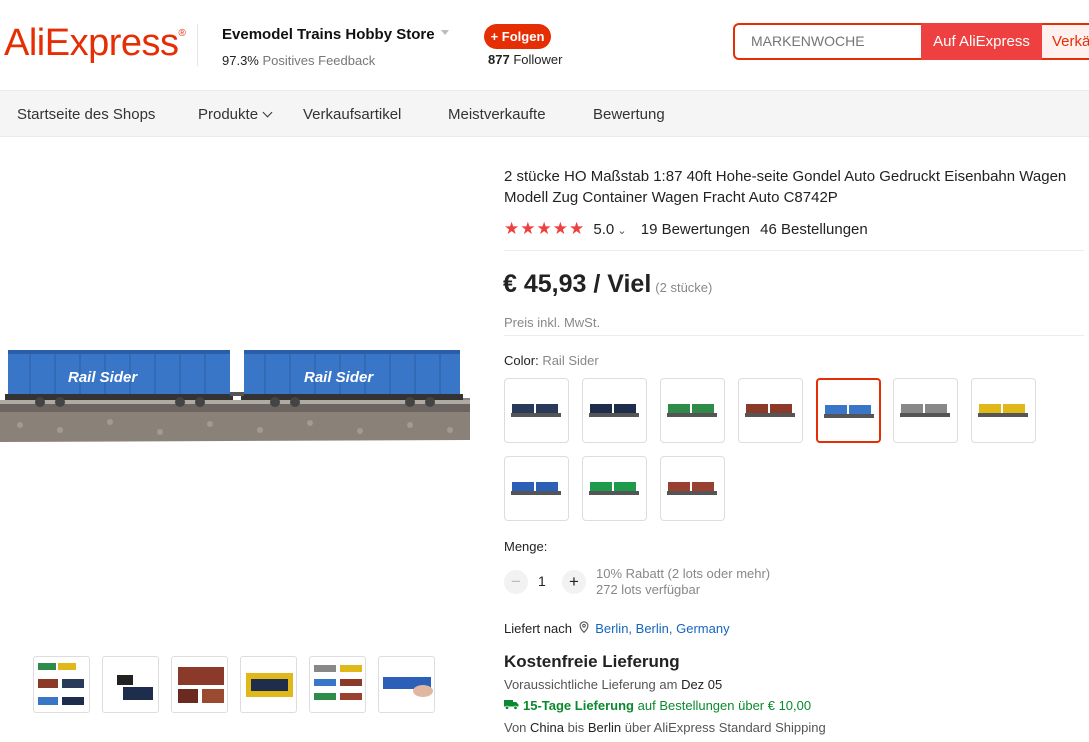 This screenshot has width=1089, height=742. What do you see at coordinates (574, 582) in the screenshot?
I see `quantity-increase-button: +` at bounding box center [574, 582].